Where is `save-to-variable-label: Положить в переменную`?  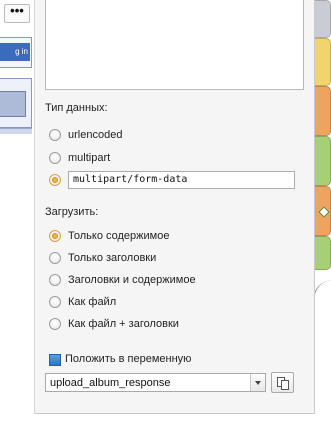
save-to-variable-label: Положить в переменную is located at coordinates (128, 359).